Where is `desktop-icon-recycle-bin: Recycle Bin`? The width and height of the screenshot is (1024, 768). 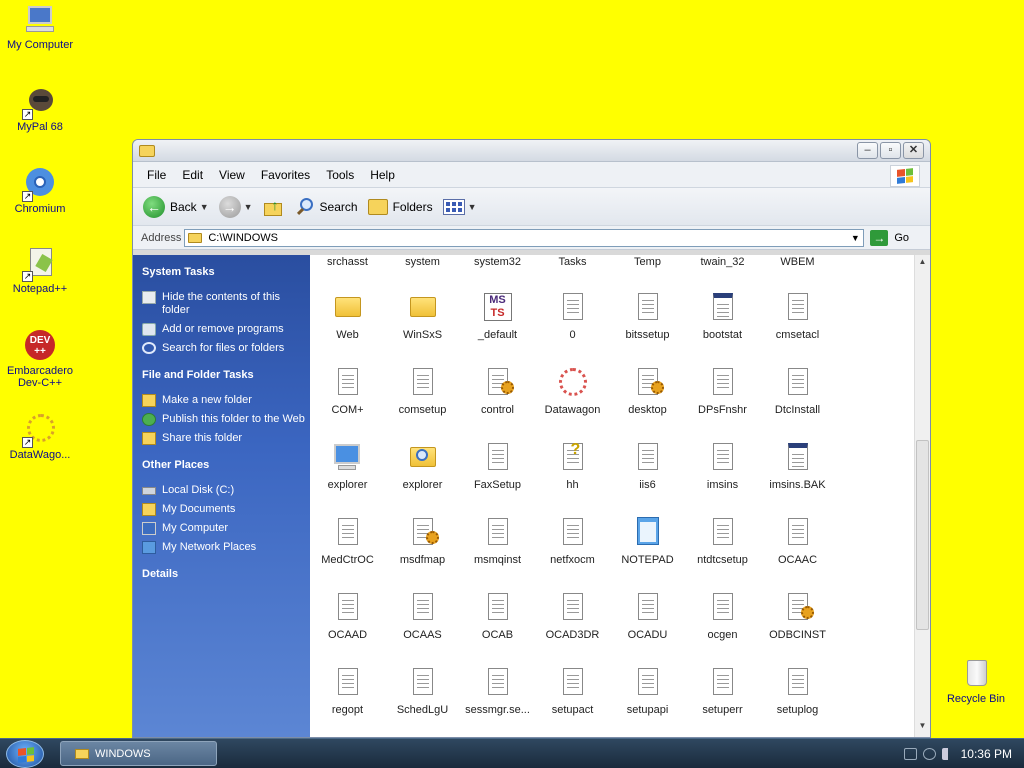
desktop-icon-recycle-bin: Recycle Bin is located at coordinates (976, 681).